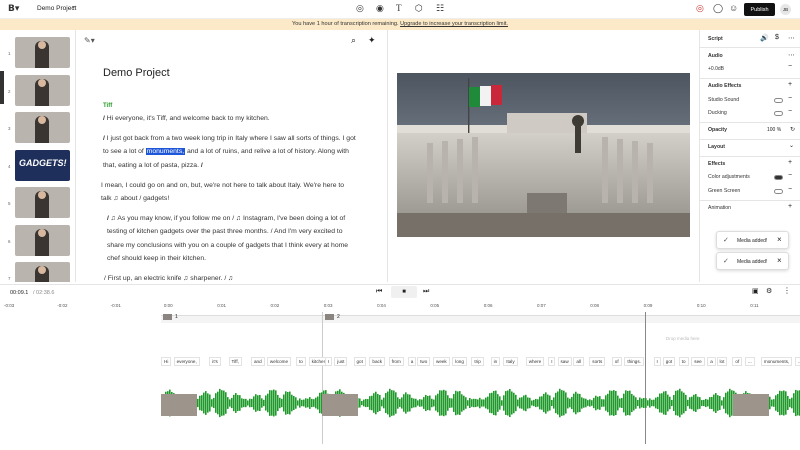  I want to click on publish-button: Publish, so click(759, 9).